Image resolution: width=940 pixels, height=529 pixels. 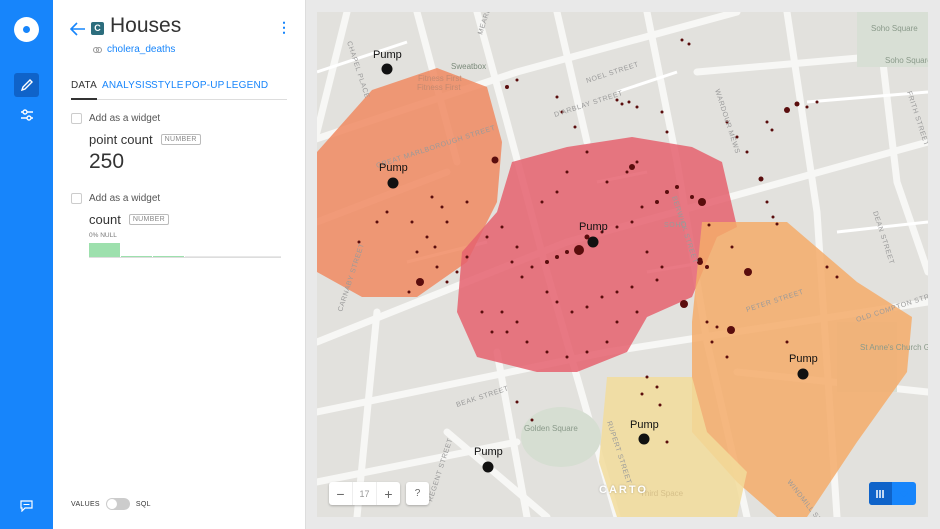 I want to click on widget-value: 250, so click(x=107, y=161).